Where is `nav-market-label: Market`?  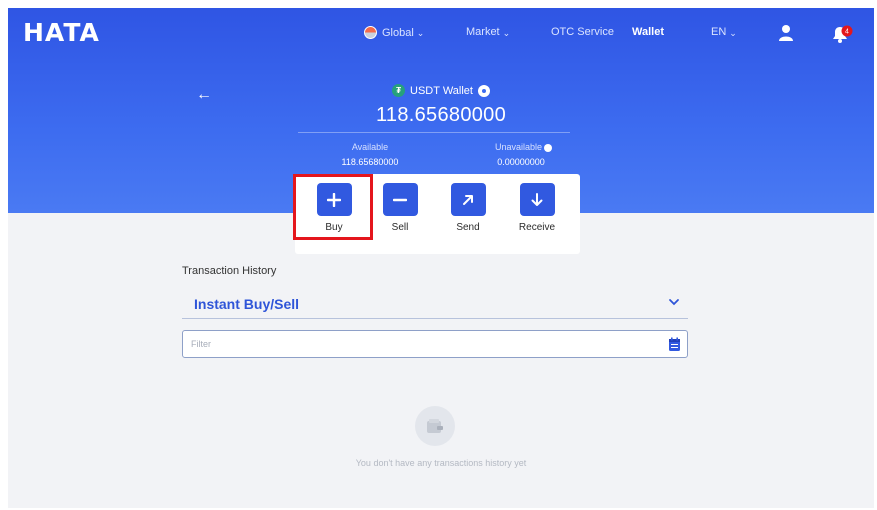 nav-market-label: Market is located at coordinates (483, 32).